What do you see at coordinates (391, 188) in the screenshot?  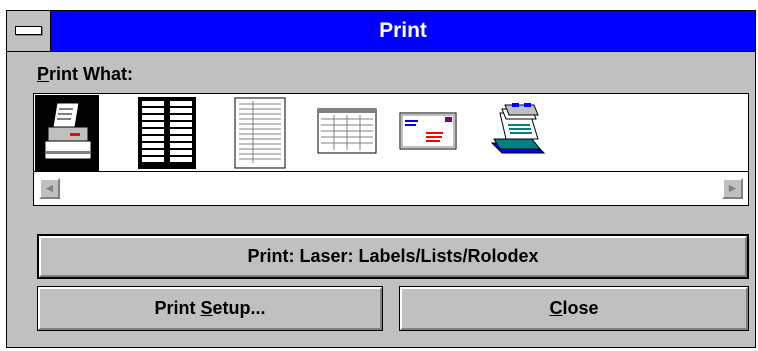 I see `horizontal-scrollbar: ◄ ►` at bounding box center [391, 188].